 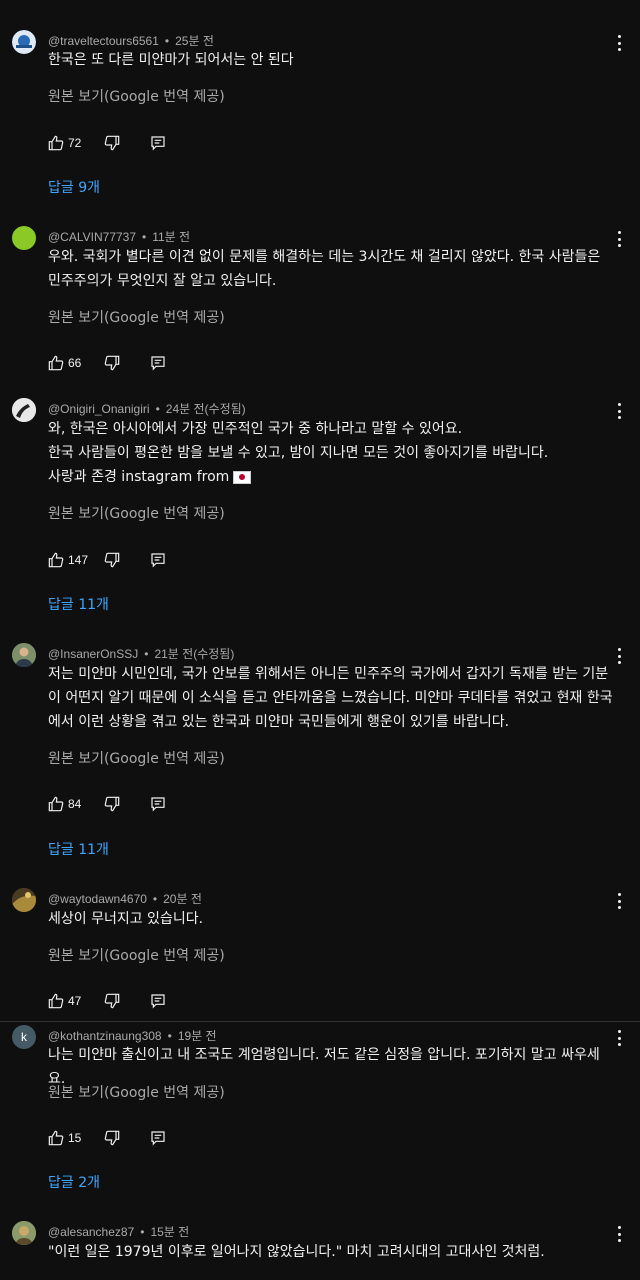 What do you see at coordinates (320, 1021) in the screenshot?
I see `section-divider` at bounding box center [320, 1021].